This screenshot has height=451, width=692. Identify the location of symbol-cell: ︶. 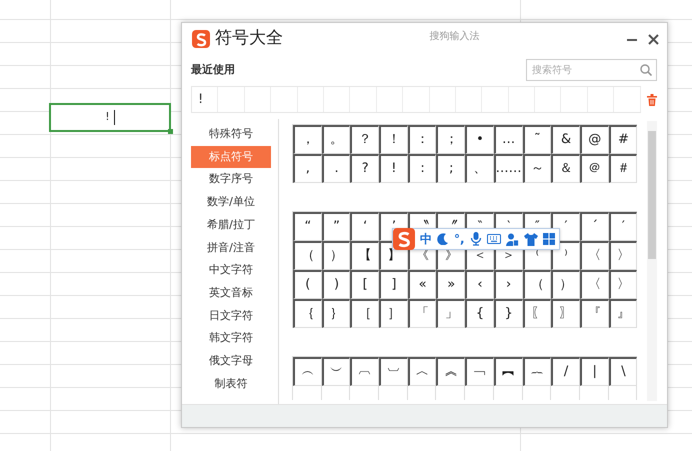
(336, 371).